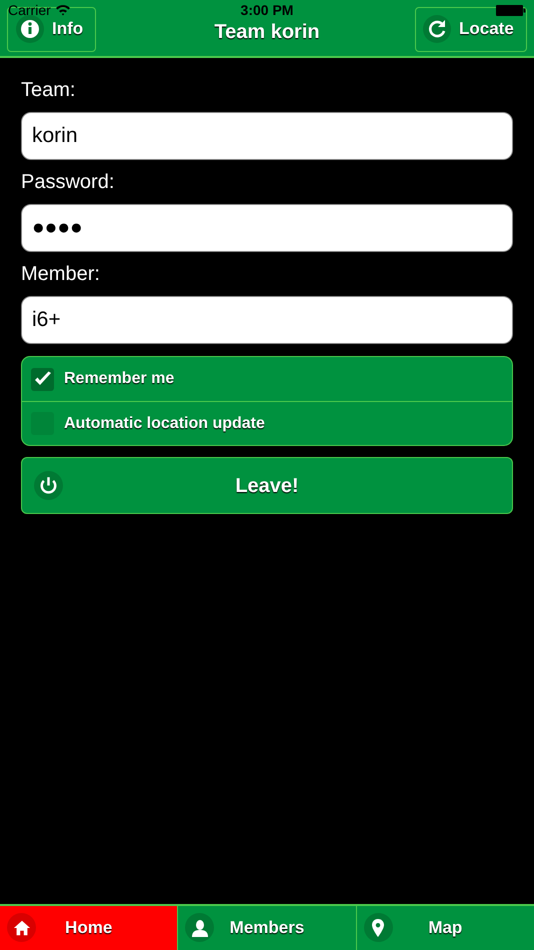  Describe the element at coordinates (200, 928) in the screenshot. I see `person-icon` at that location.